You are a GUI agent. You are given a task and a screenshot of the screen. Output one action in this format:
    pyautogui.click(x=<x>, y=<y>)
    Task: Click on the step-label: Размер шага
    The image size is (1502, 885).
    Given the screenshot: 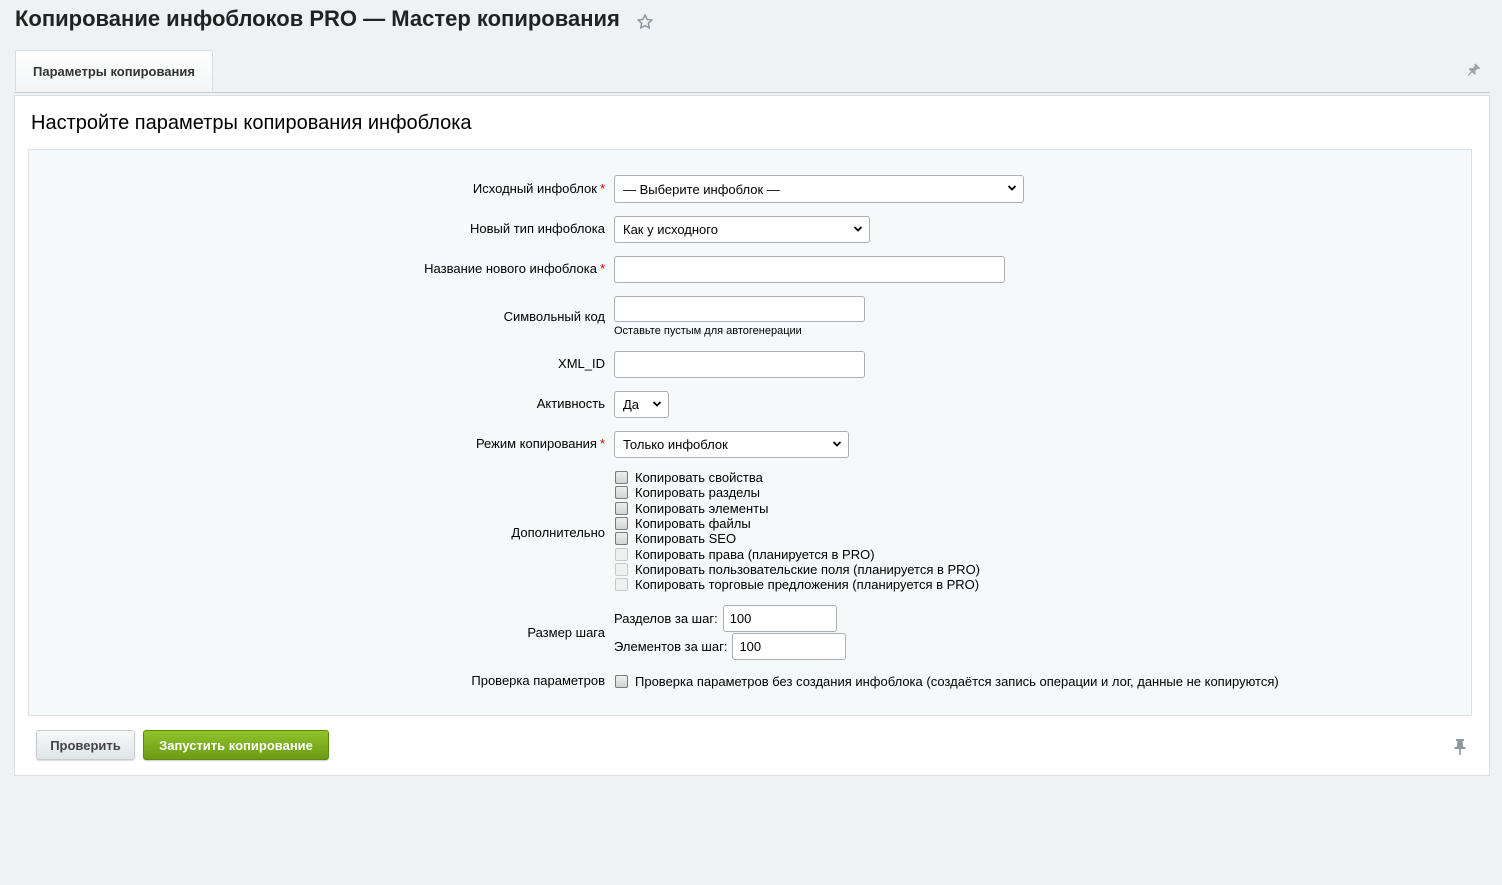 What is the action you would take?
    pyautogui.click(x=566, y=632)
    